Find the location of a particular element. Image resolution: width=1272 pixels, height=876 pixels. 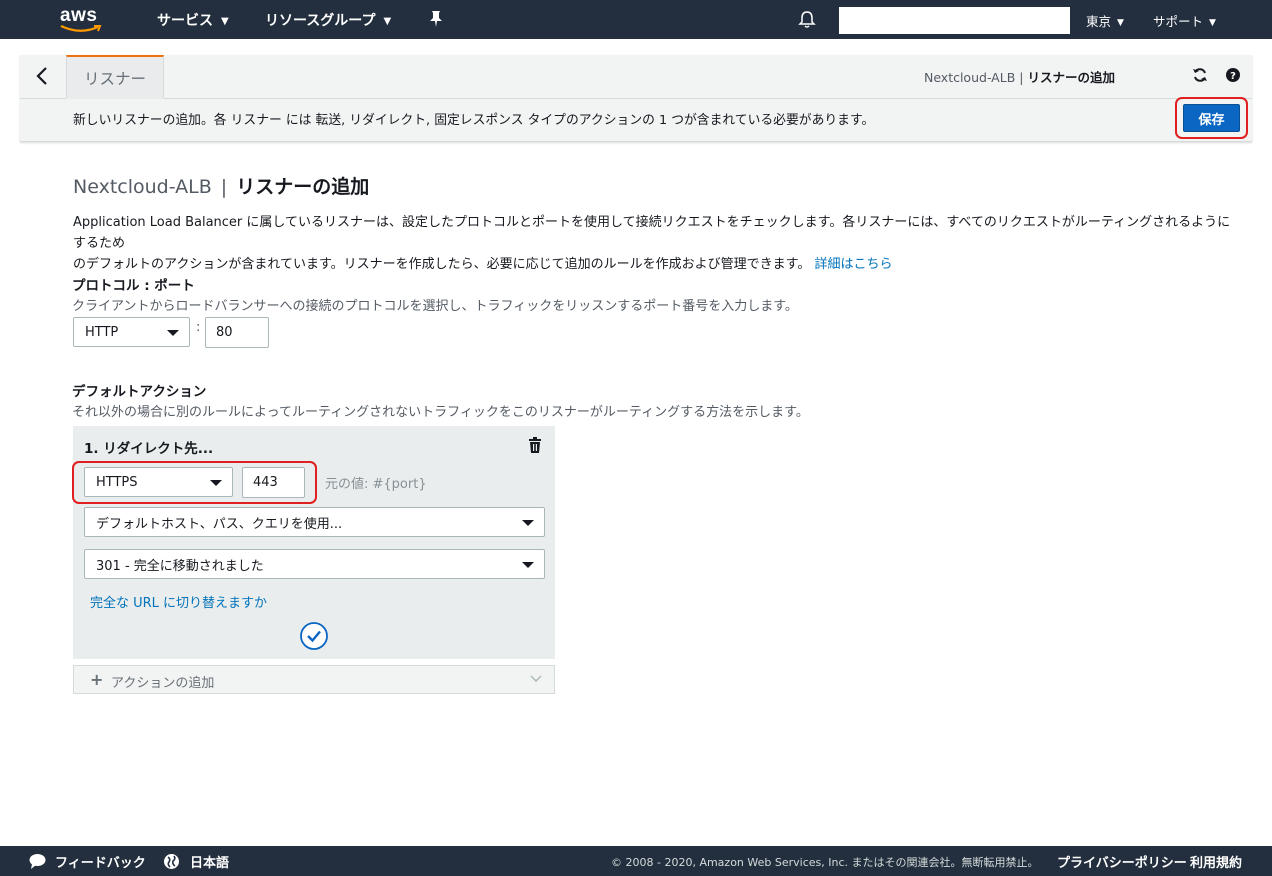

header-divider is located at coordinates (636, 98).